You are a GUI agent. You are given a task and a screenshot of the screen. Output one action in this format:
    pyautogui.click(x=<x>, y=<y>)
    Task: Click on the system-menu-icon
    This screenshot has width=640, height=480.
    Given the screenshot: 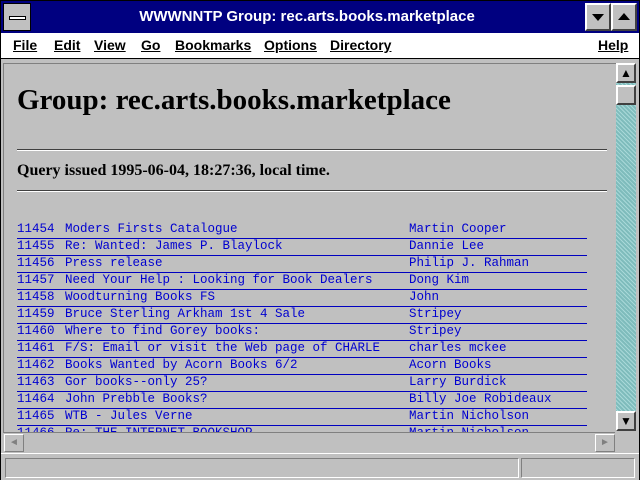 What is the action you would take?
    pyautogui.click(x=17, y=17)
    